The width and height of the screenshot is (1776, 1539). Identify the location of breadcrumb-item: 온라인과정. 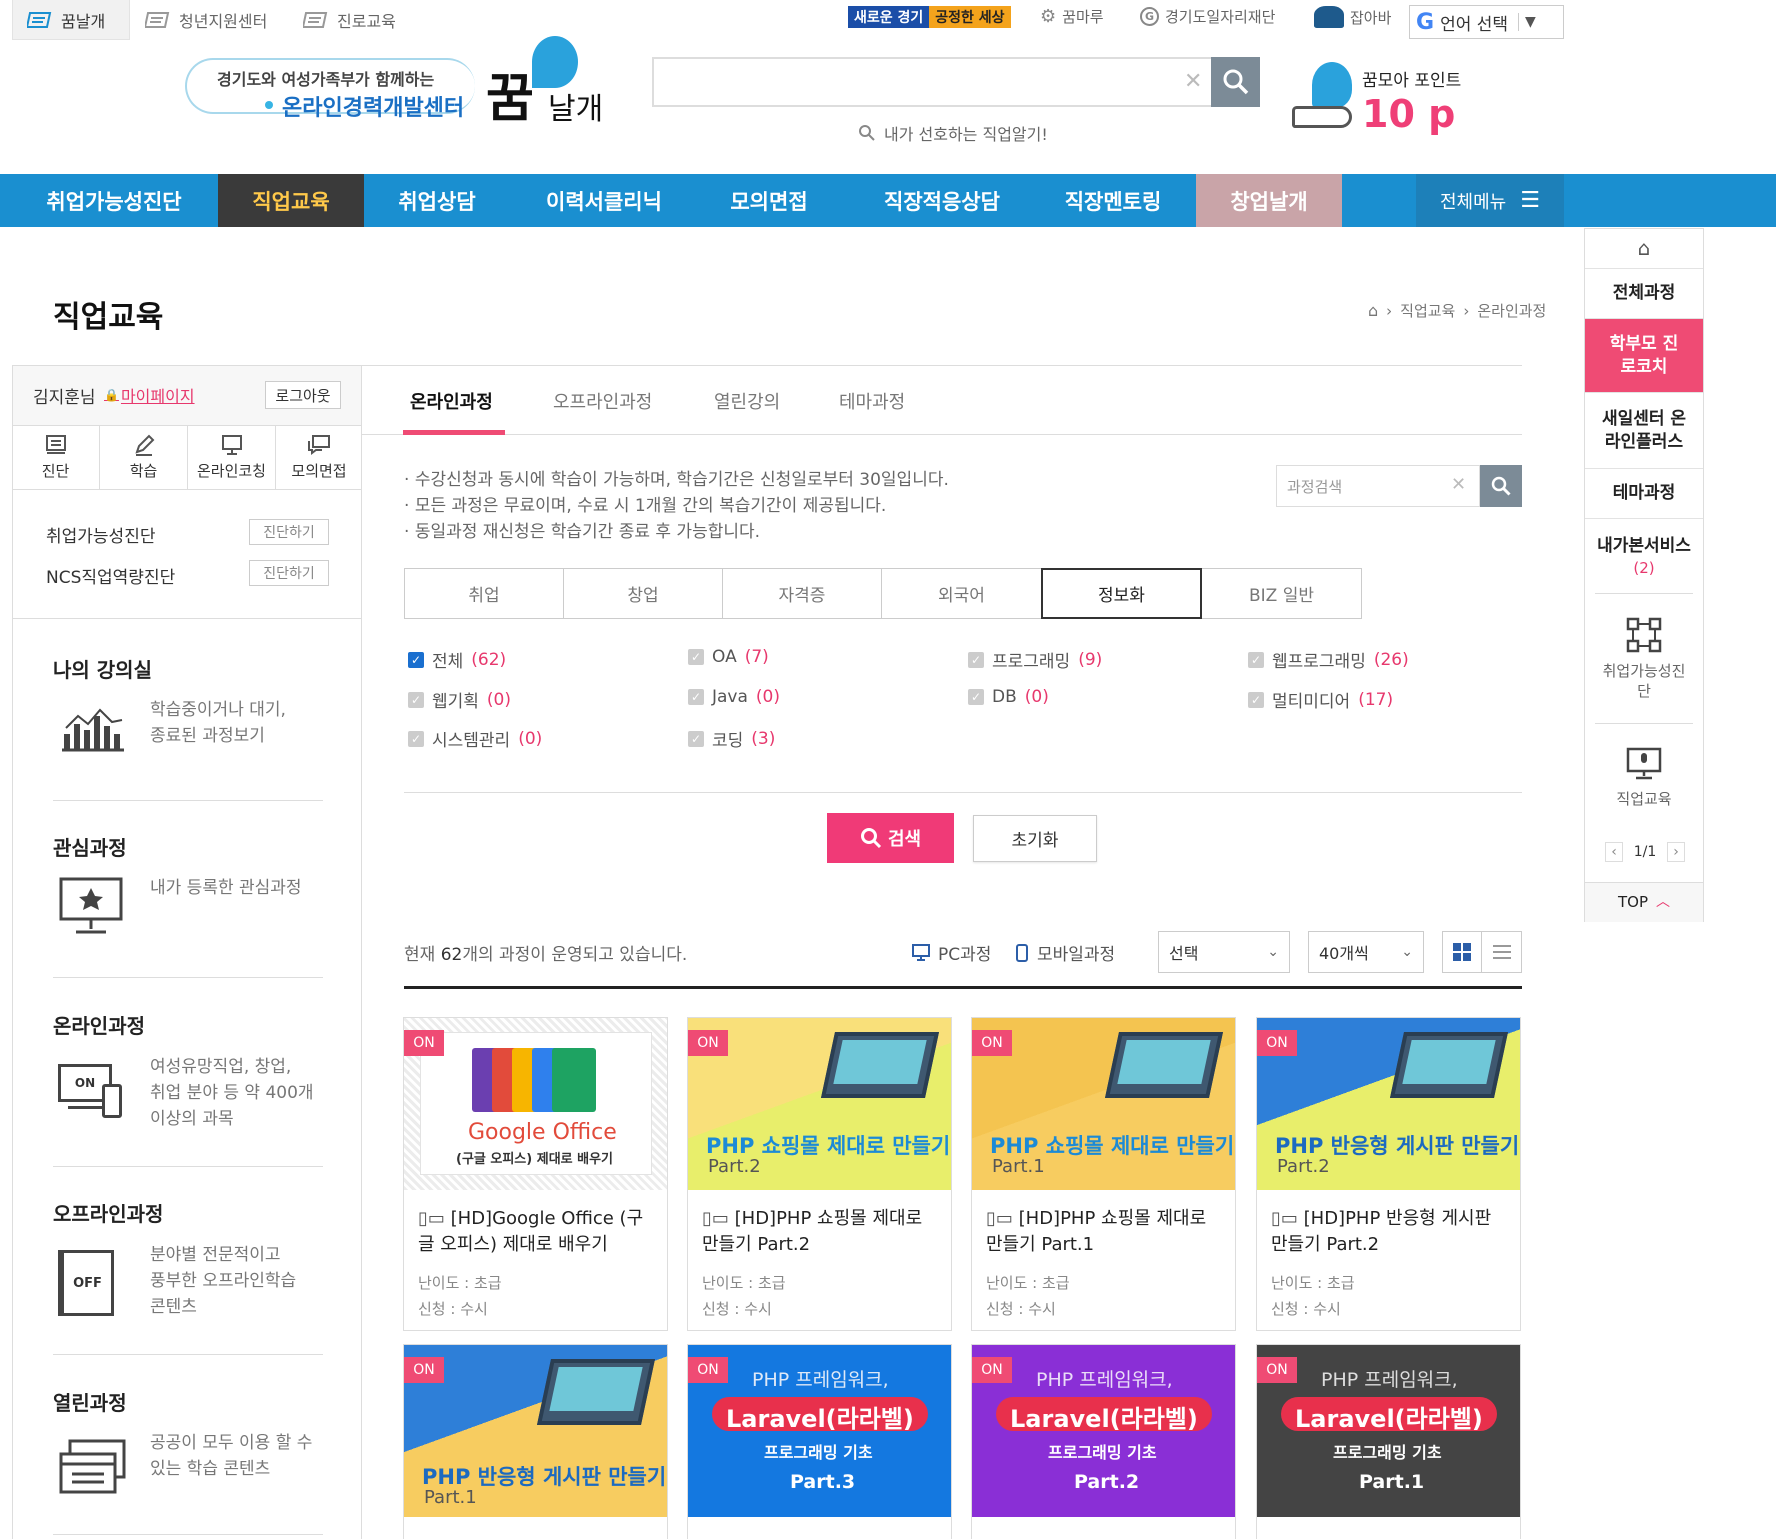
(1511, 310).